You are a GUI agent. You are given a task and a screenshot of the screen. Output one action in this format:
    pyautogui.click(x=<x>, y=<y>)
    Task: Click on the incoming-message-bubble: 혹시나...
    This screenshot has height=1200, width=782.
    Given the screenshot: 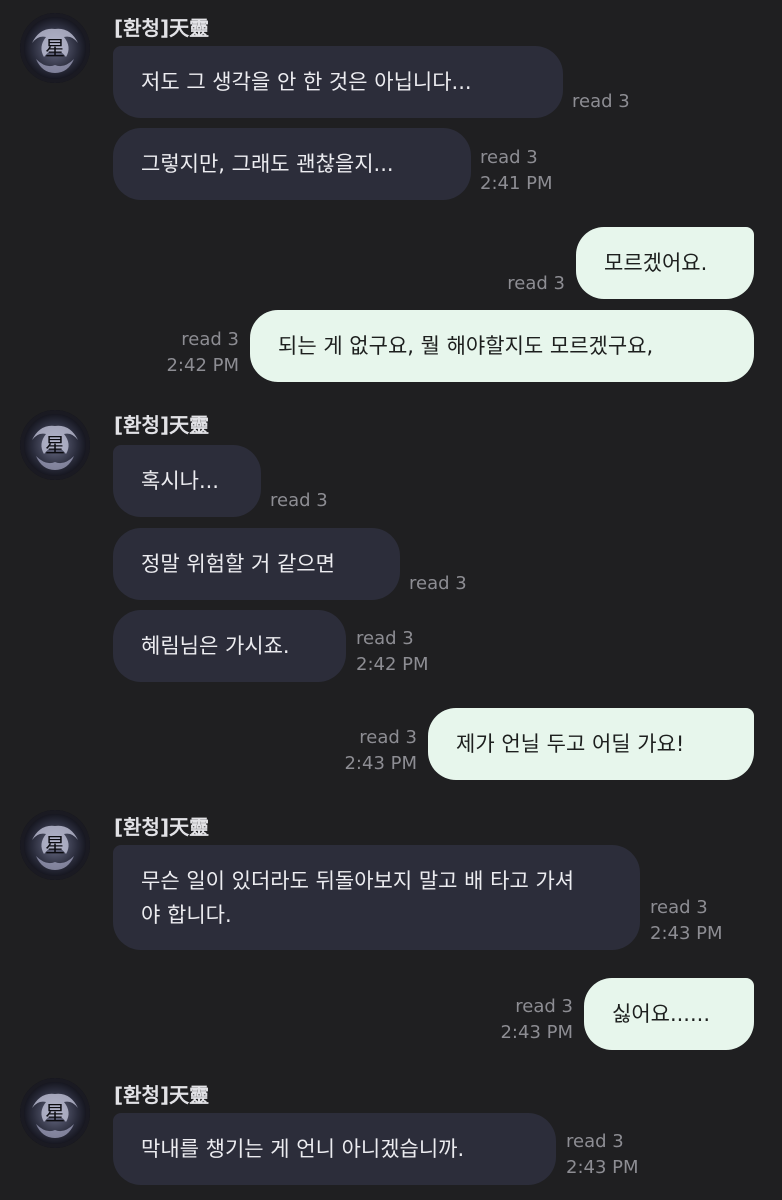 What is the action you would take?
    pyautogui.click(x=187, y=481)
    